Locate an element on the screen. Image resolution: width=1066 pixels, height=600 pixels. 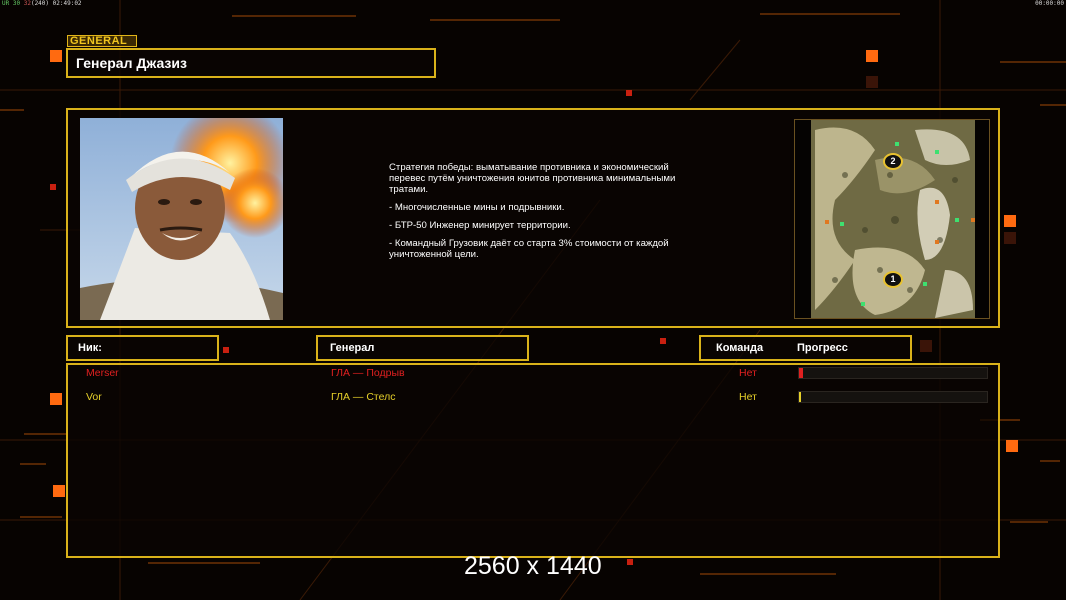
player-nick: Vor is located at coordinates (94, 397).